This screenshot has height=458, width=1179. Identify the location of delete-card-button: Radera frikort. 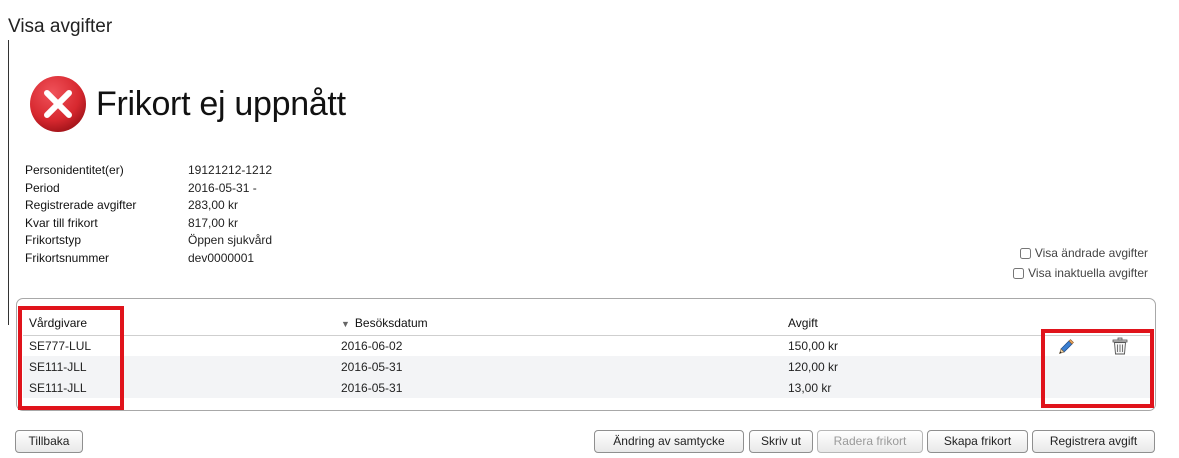
(870, 441).